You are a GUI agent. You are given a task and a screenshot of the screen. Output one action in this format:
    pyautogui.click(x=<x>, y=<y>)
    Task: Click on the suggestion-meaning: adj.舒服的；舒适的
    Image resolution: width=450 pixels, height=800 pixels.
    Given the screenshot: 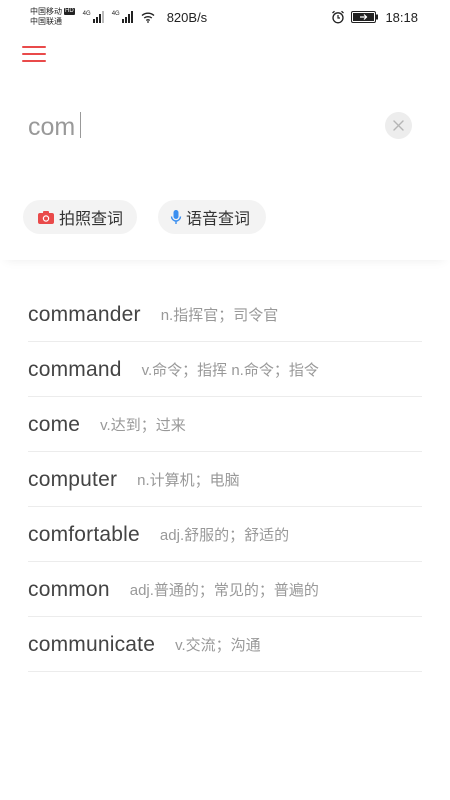 What is the action you would take?
    pyautogui.click(x=224, y=535)
    